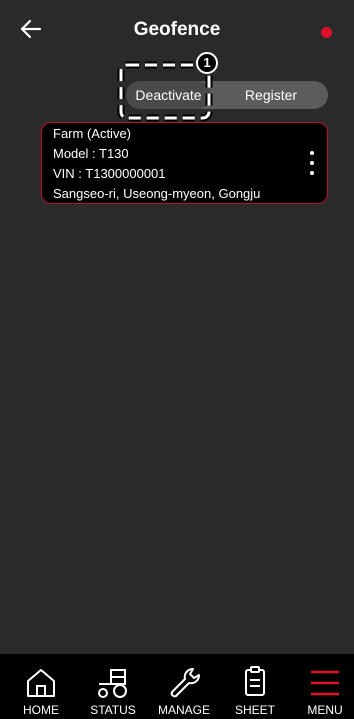  I want to click on nav-home: HOME, so click(41, 686).